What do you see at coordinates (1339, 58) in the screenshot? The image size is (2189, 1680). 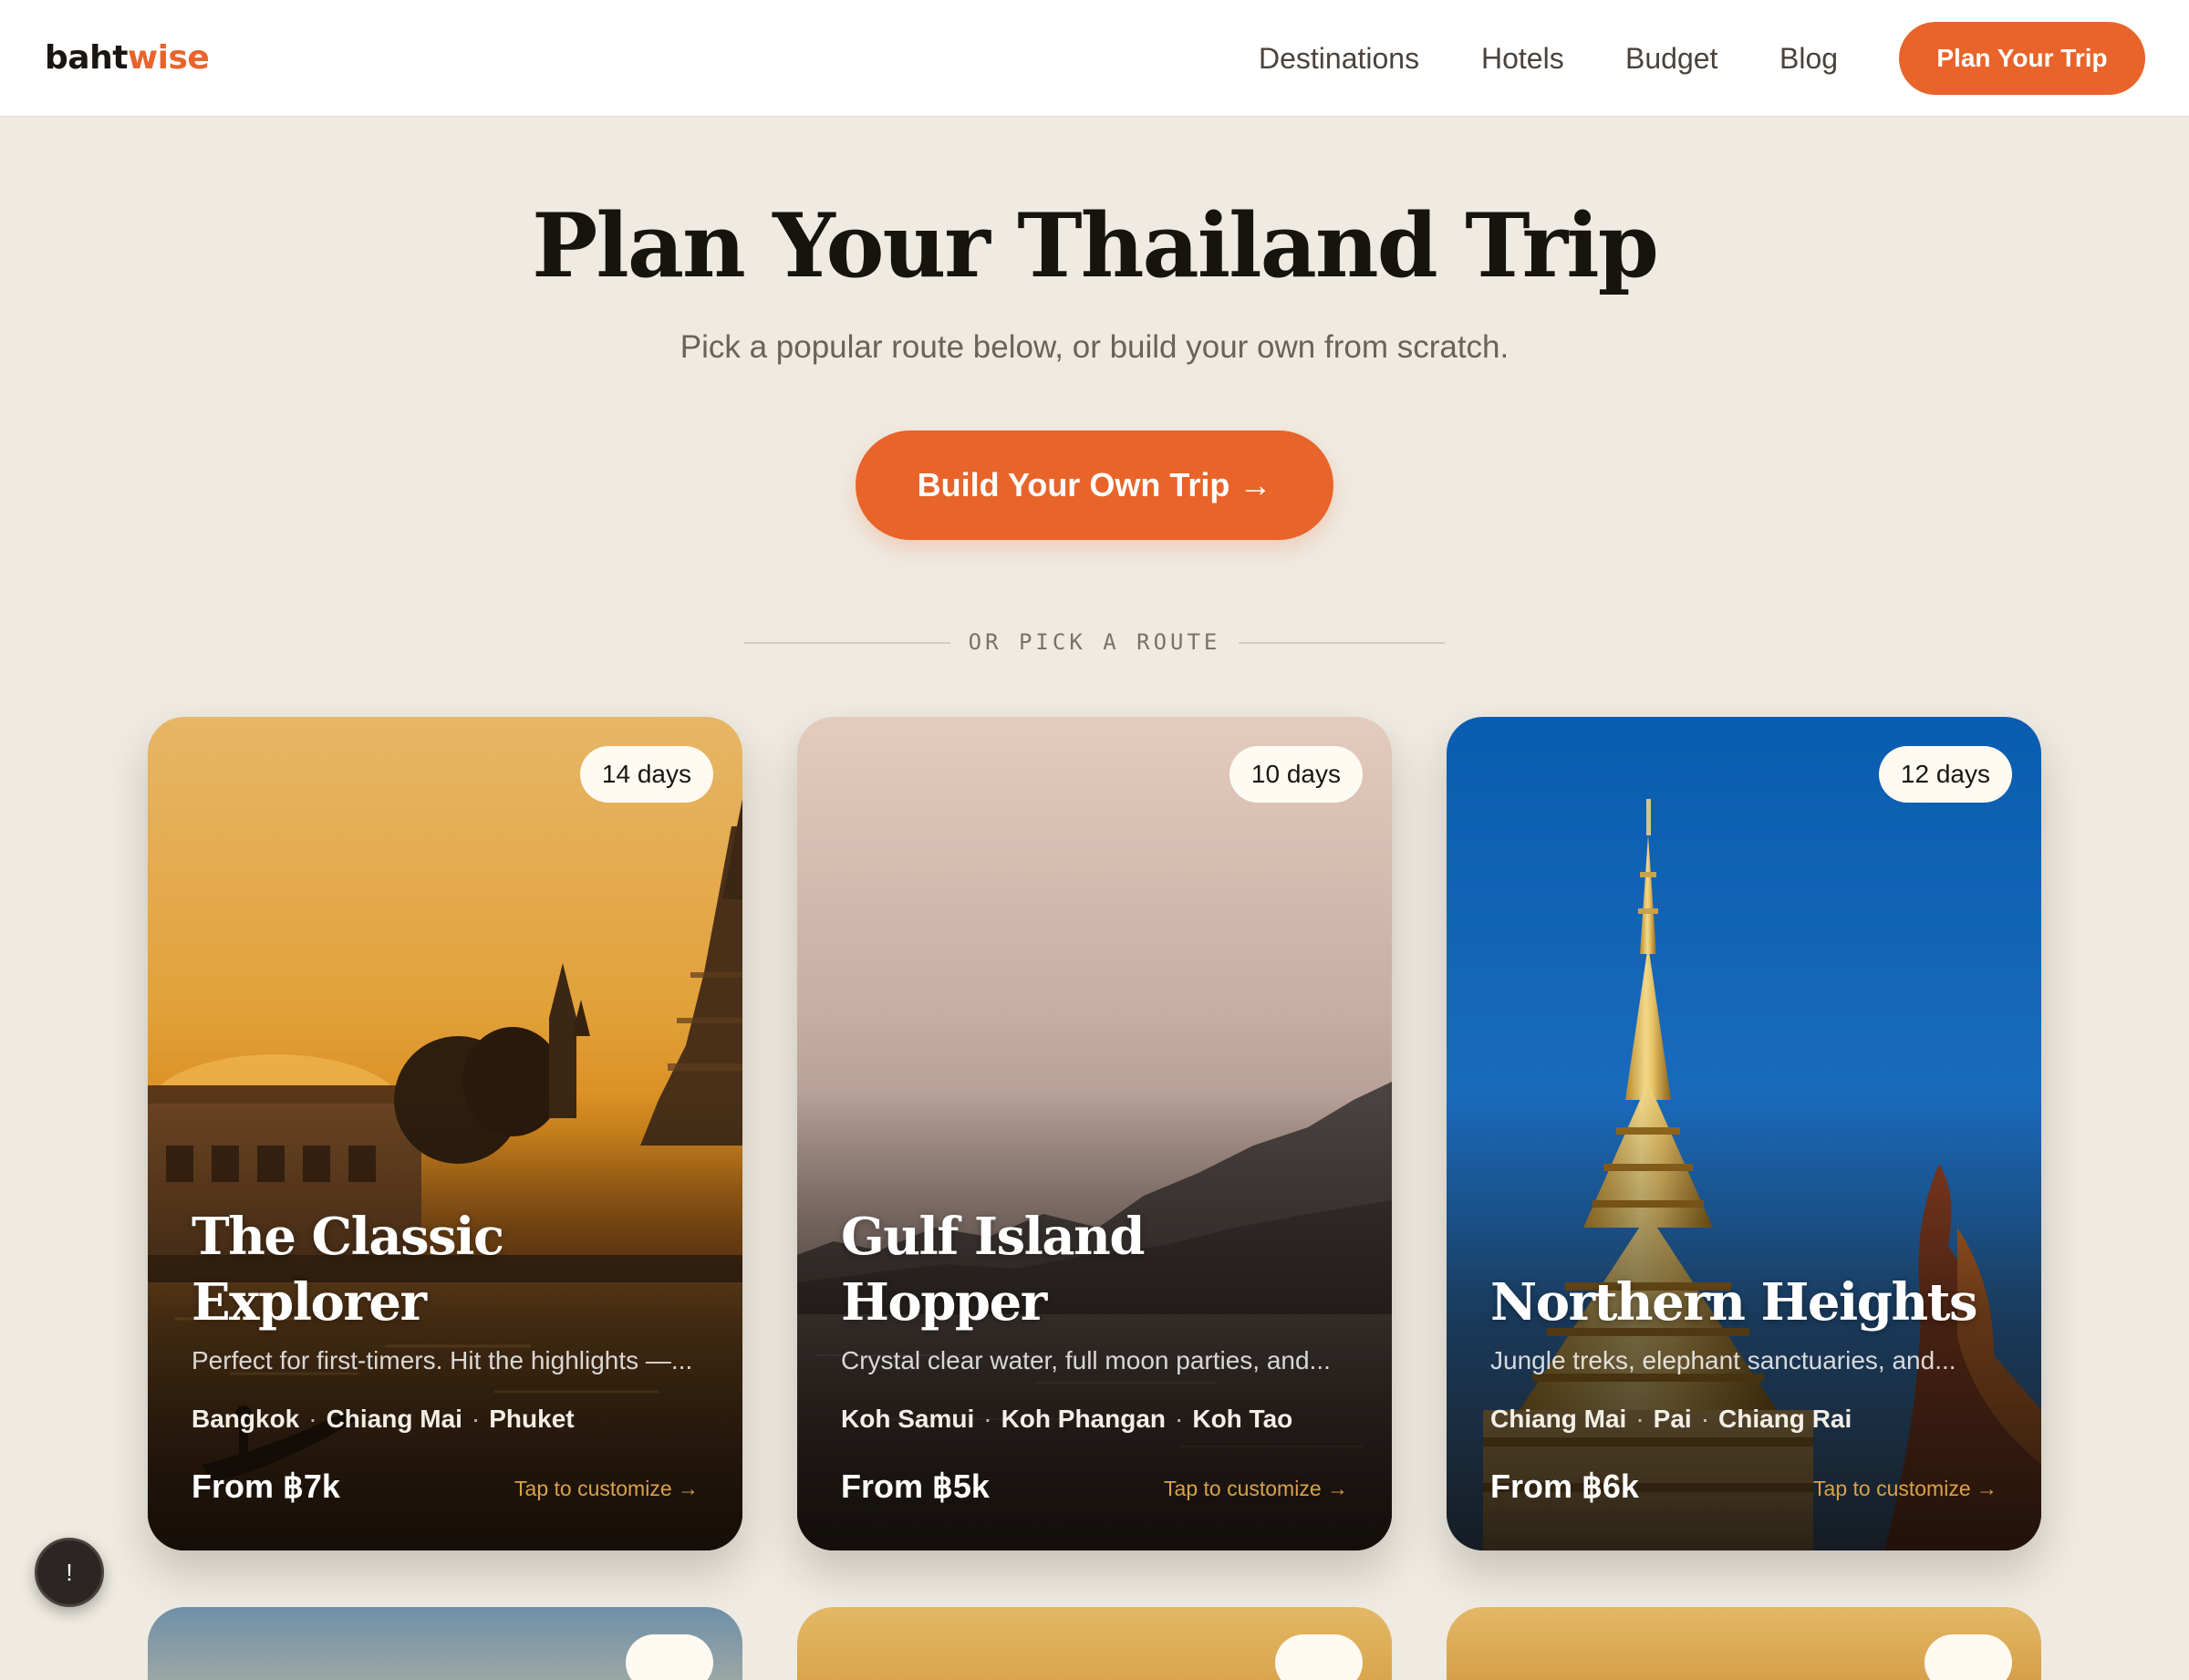 I see `nav-link-destinations: Destinations` at bounding box center [1339, 58].